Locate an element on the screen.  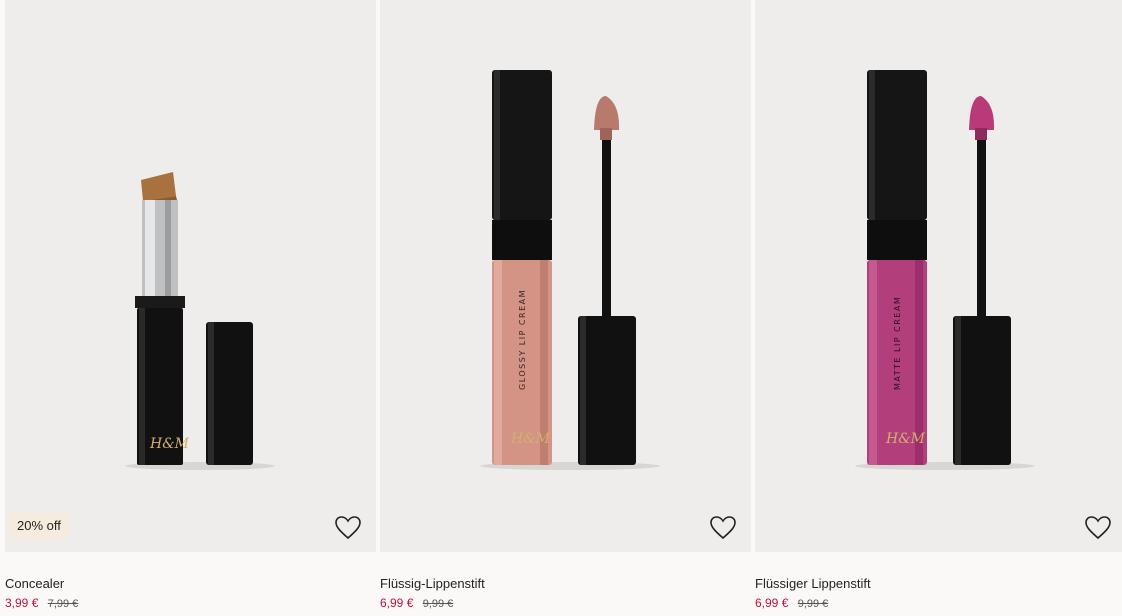
matte-lip-cream-image: MATTE LIP CREAM H&M is located at coordinates (945, 270).